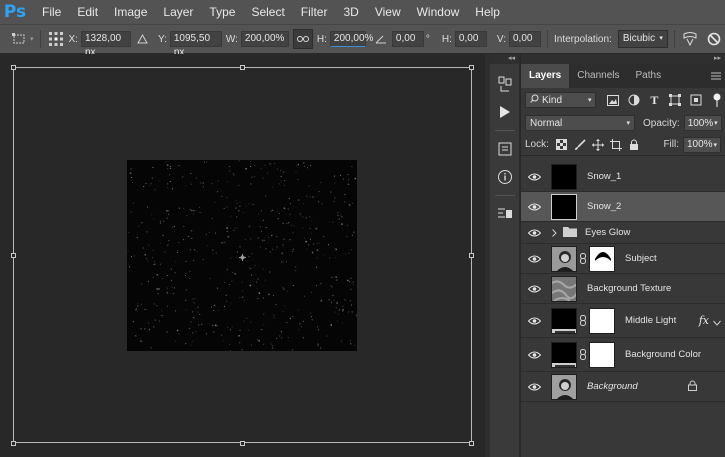 The image size is (725, 457). I want to click on panel-menu-icon, so click(716, 76).